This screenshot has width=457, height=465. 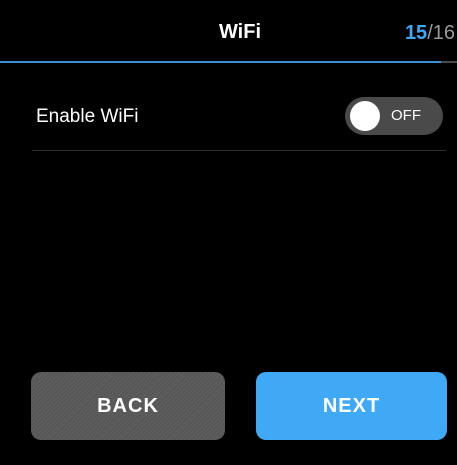 I want to click on wifi-toggle: OFF, so click(x=394, y=116).